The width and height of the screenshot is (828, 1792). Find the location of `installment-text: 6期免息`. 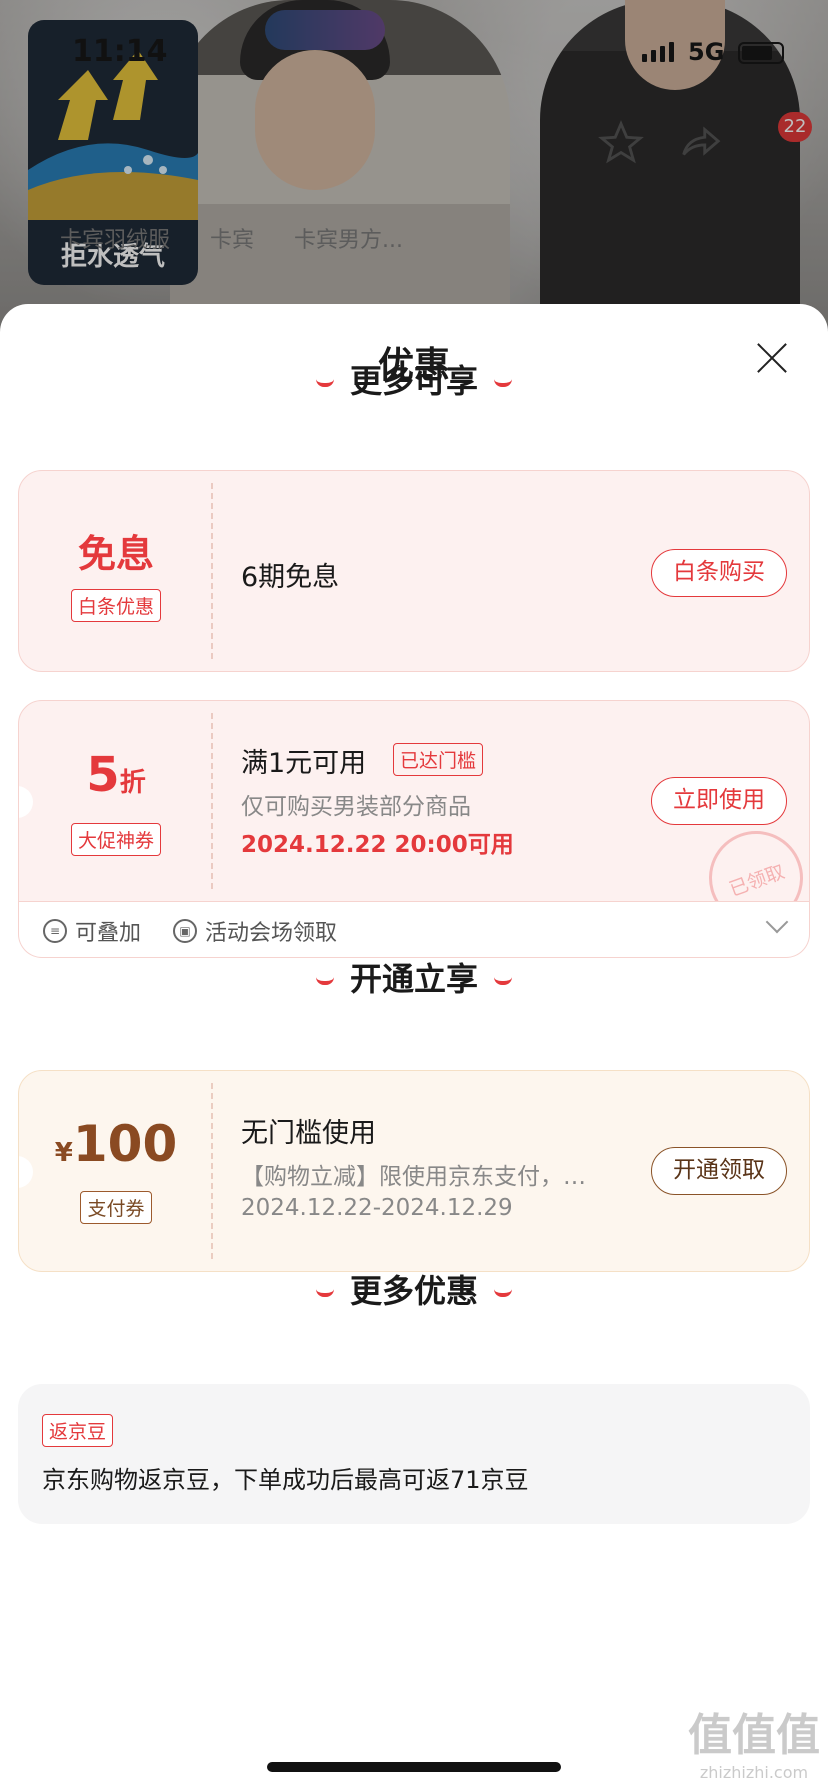

installment-text: 6期免息 is located at coordinates (290, 577).